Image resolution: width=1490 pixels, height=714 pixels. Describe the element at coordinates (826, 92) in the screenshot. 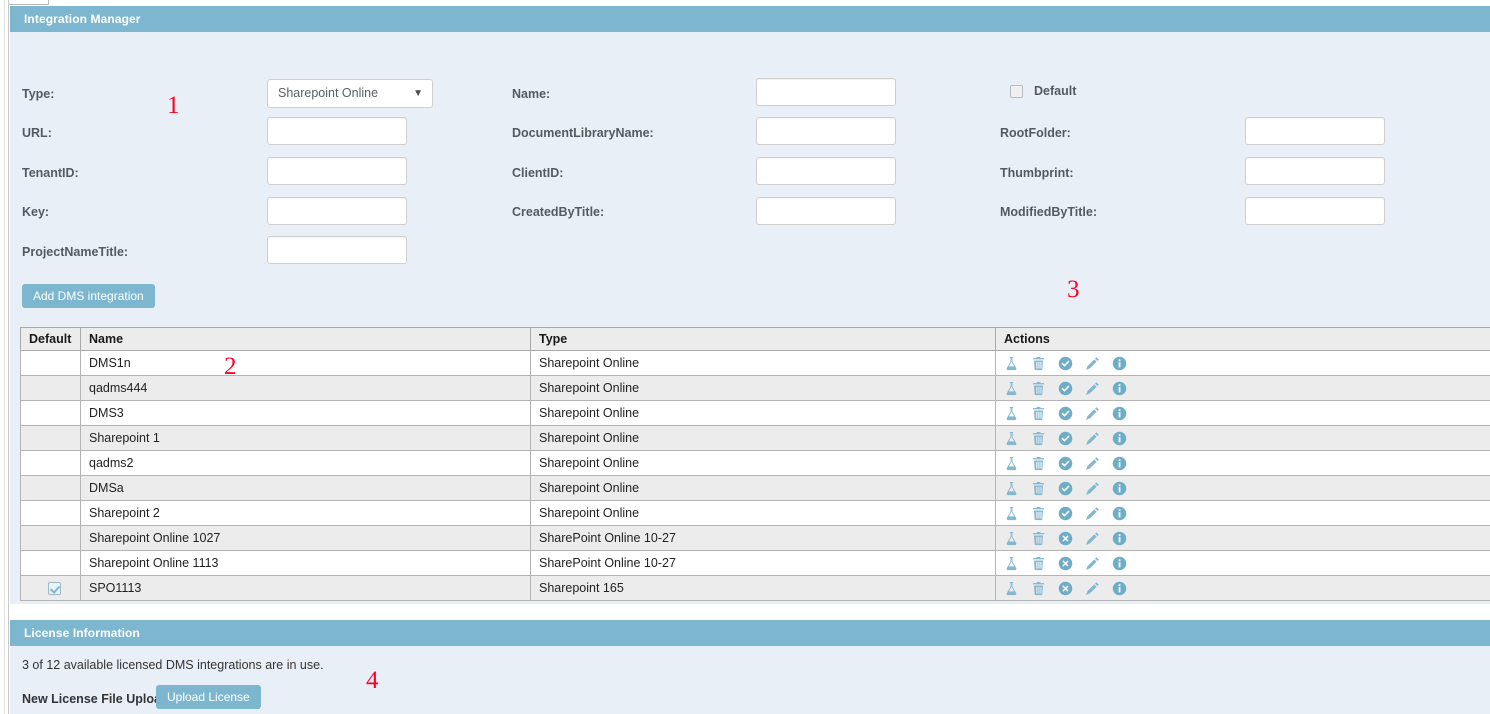

I see `name-input` at that location.